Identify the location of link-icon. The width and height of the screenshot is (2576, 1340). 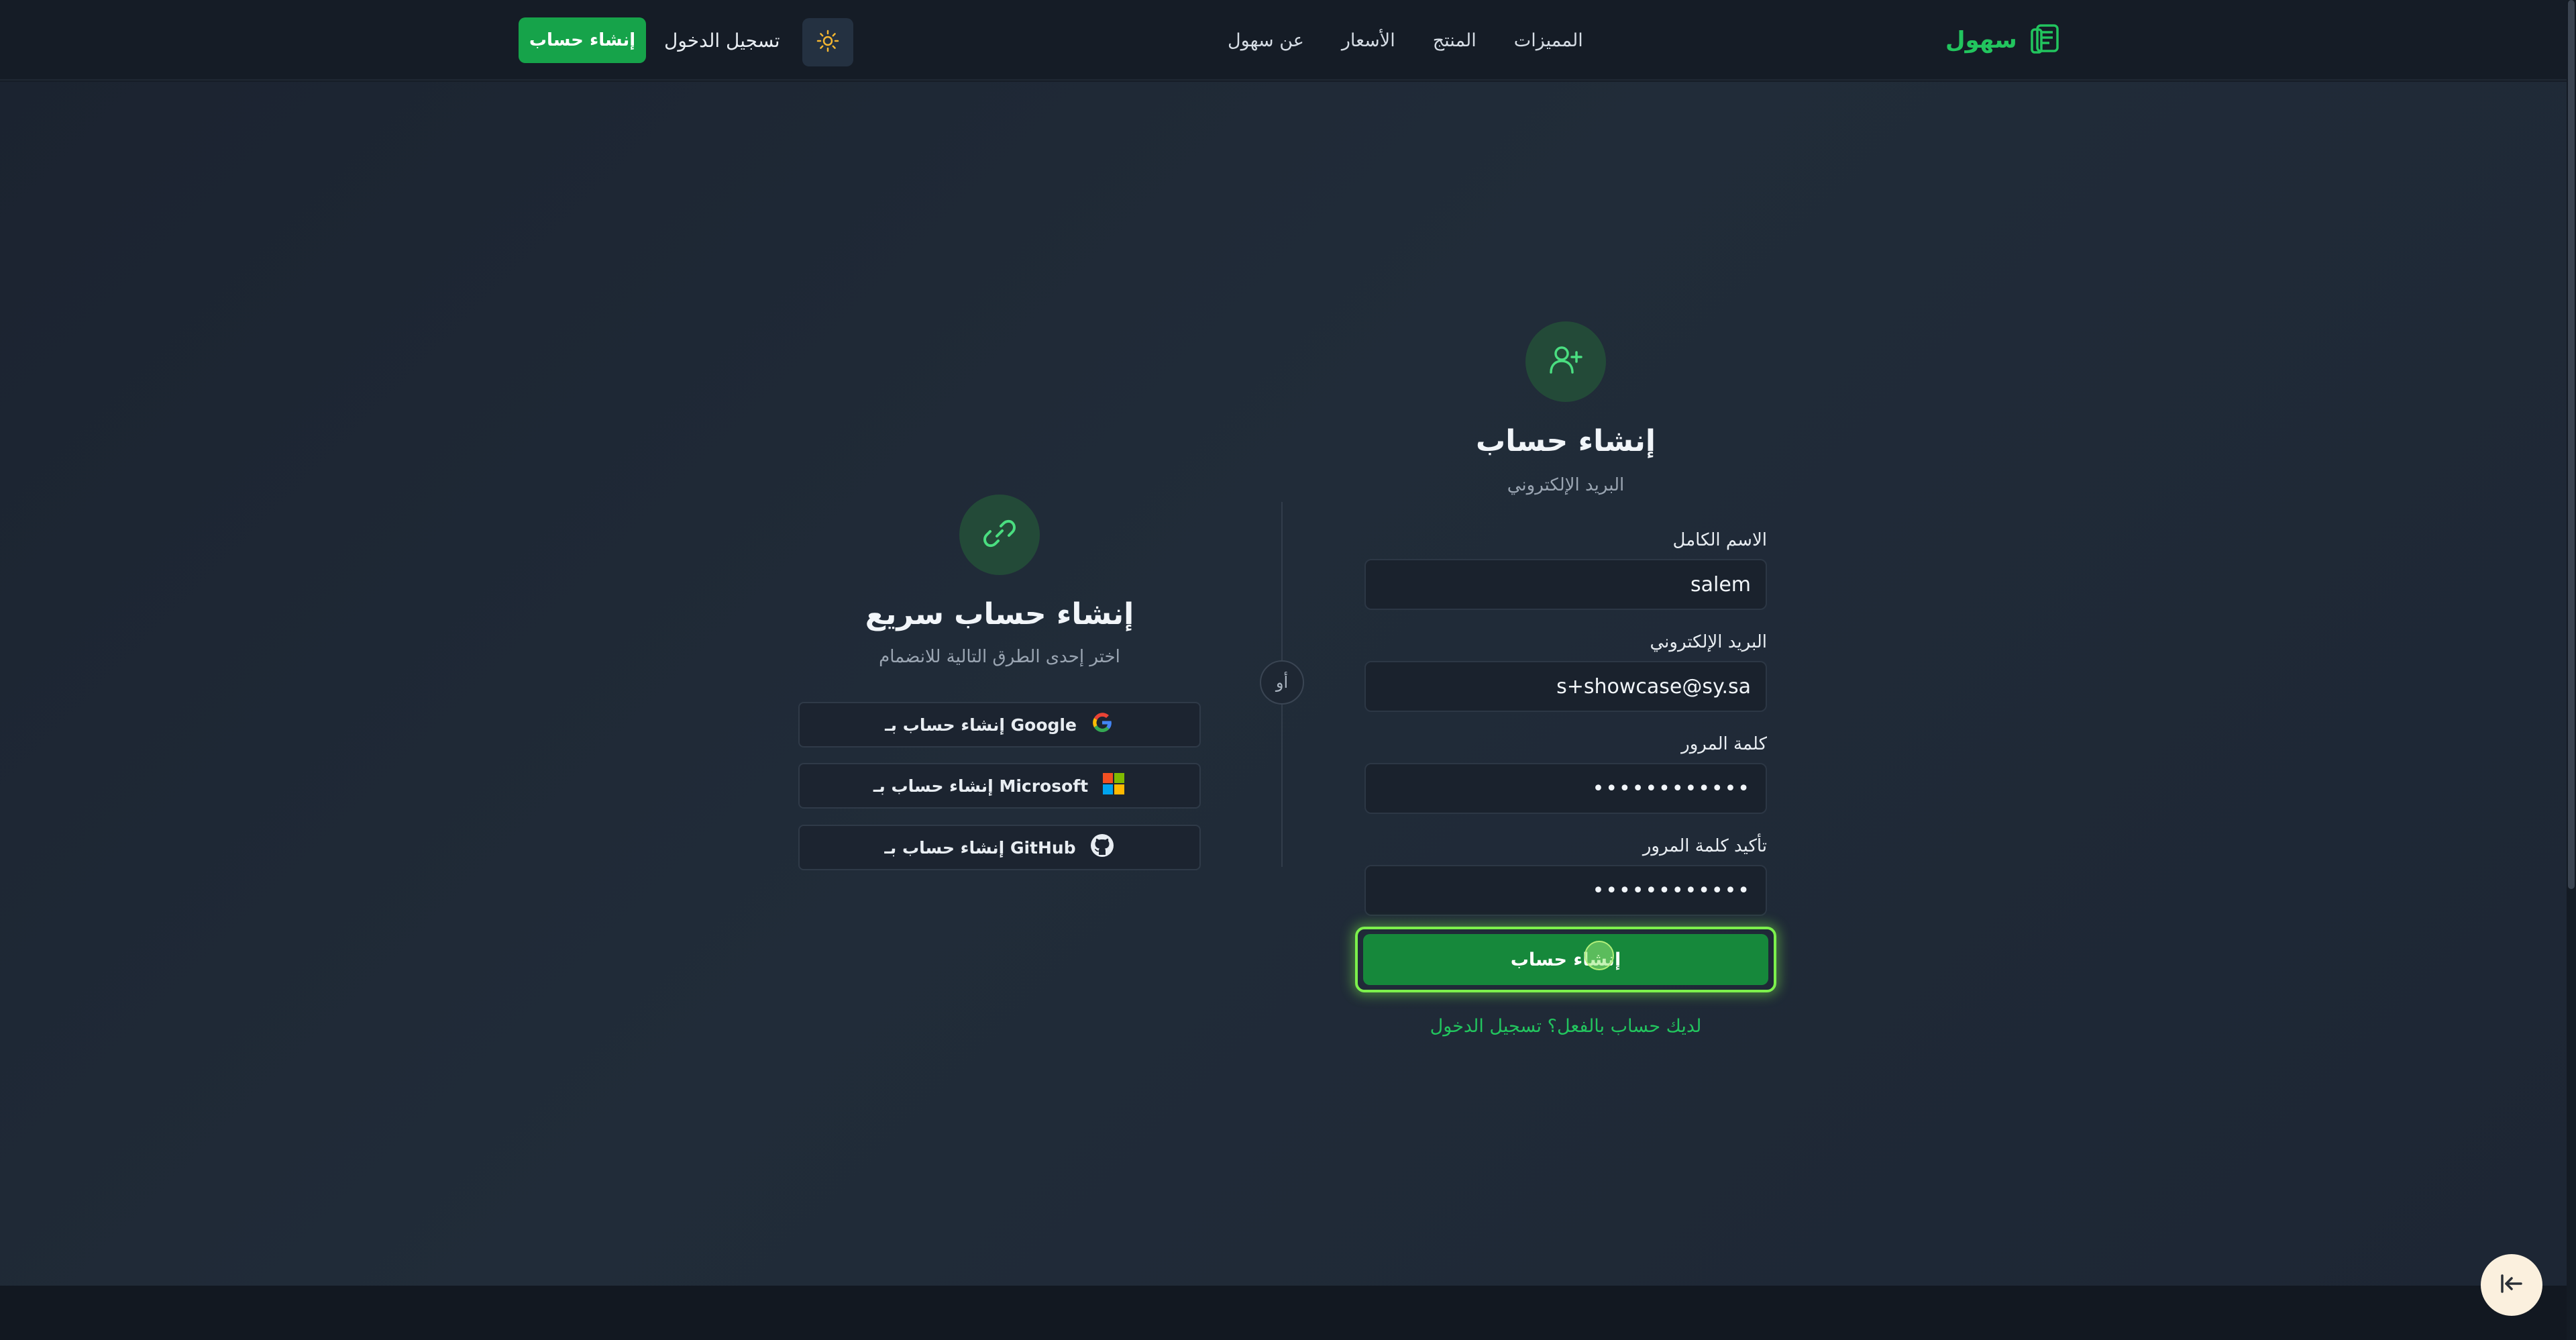
(999, 535).